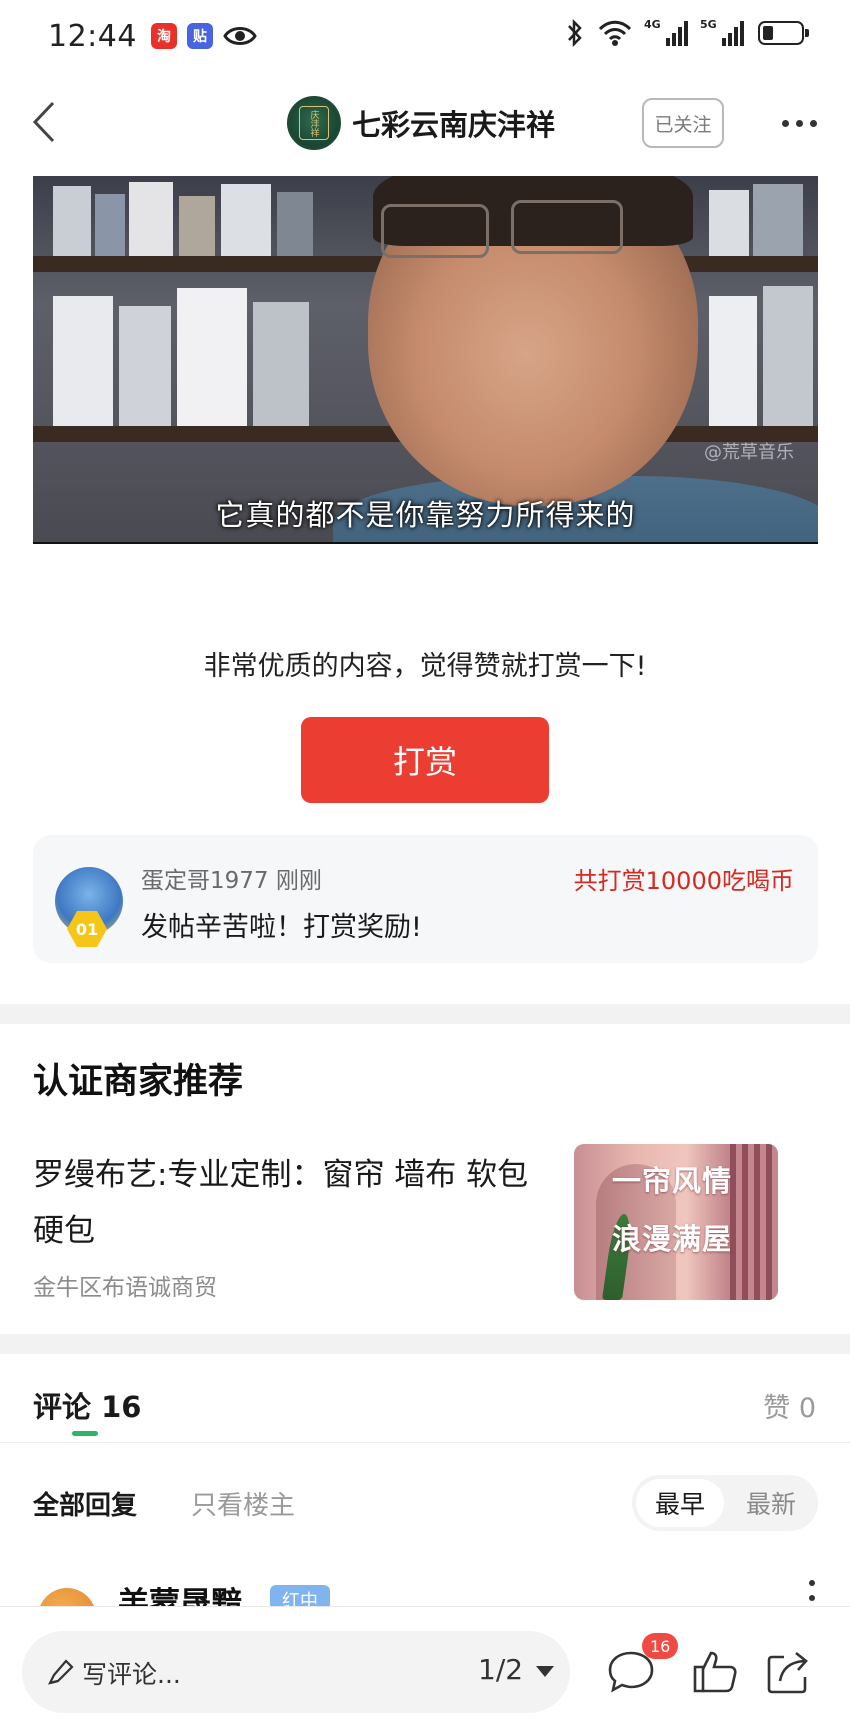 The image size is (850, 1735). What do you see at coordinates (293, 1203) in the screenshot?
I see `merchant-title: 罗缦布艺:专业定制：窗帘 墙布 软包硬包` at bounding box center [293, 1203].